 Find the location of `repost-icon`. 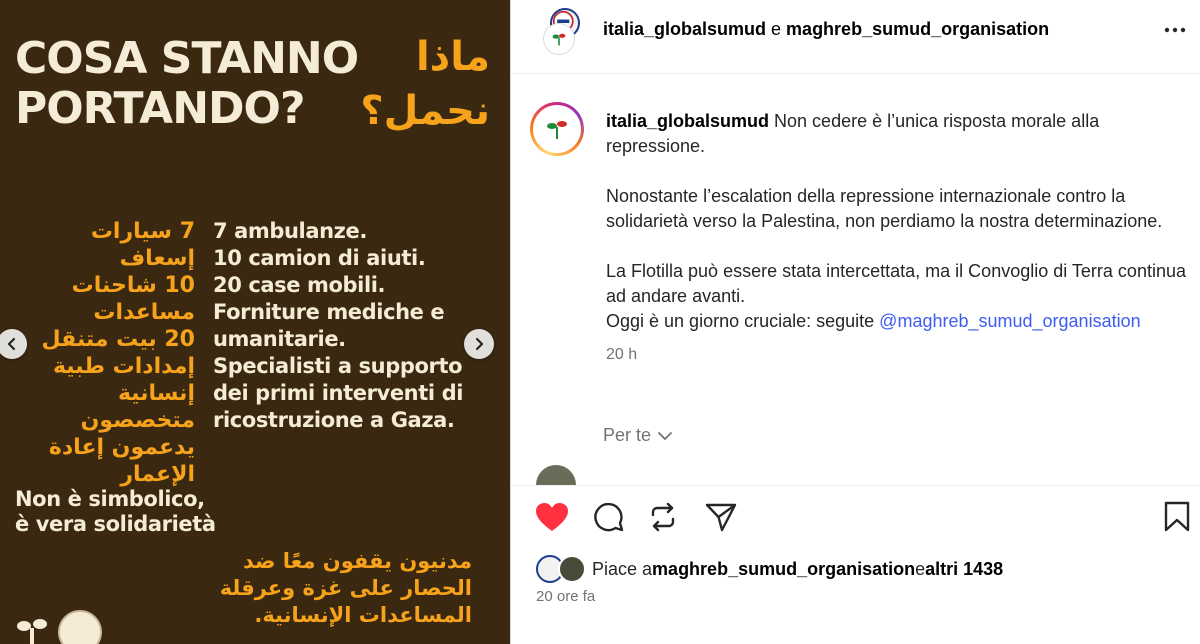

repost-icon is located at coordinates (663, 517).